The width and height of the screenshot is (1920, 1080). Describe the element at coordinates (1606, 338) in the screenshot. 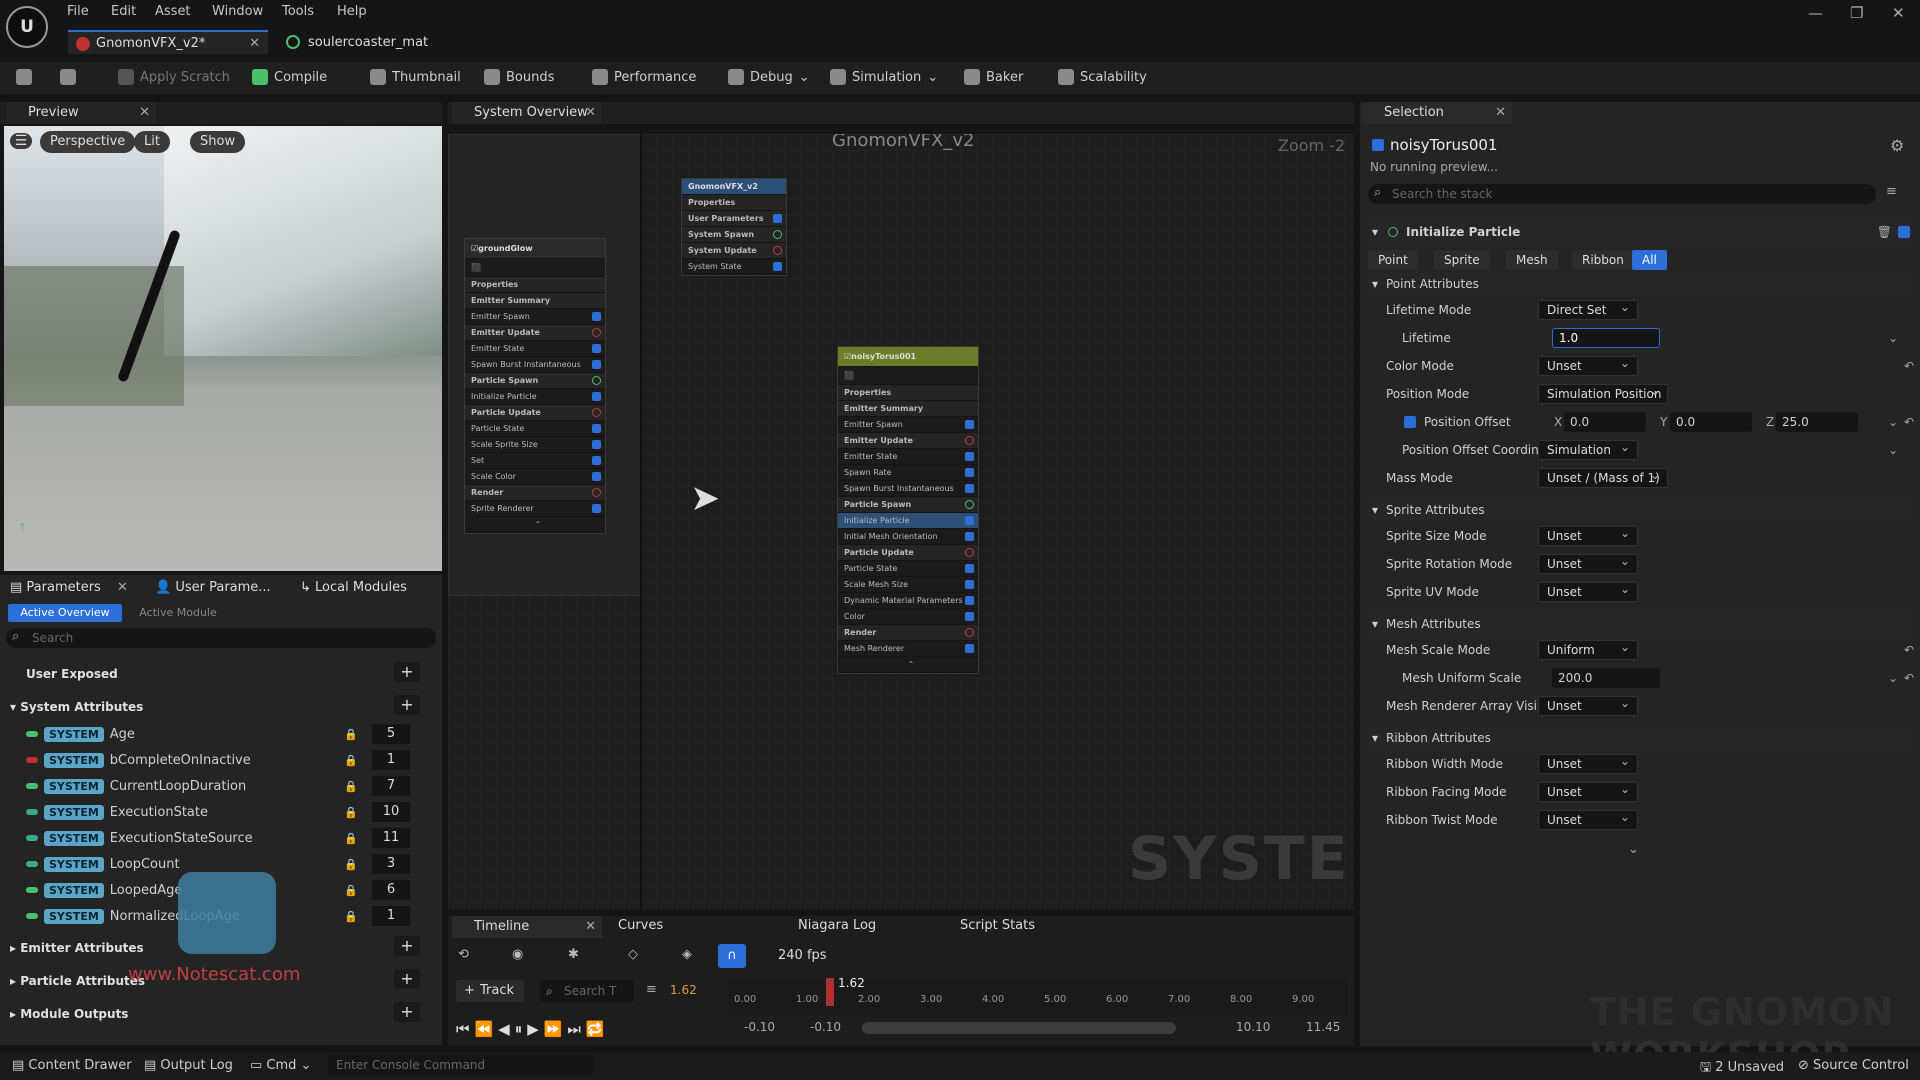

I see `lifetime-input: 1.0` at that location.